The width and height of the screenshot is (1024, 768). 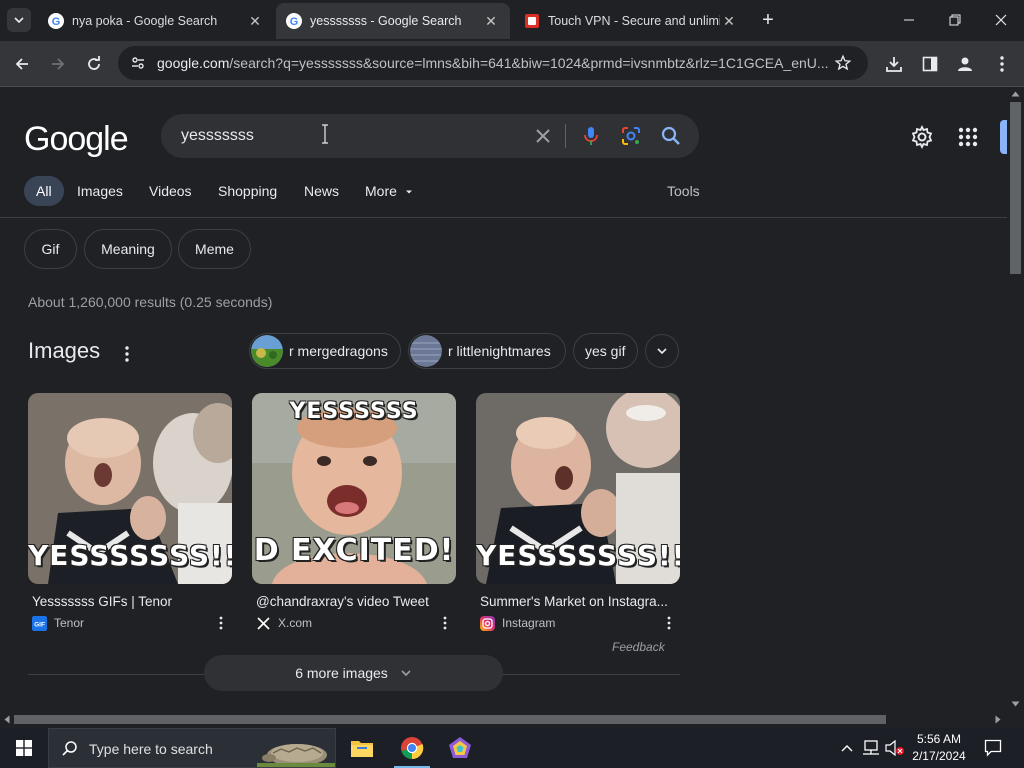 What do you see at coordinates (354, 550) in the screenshot?
I see `gif-overlay-text: D EXCITED!` at bounding box center [354, 550].